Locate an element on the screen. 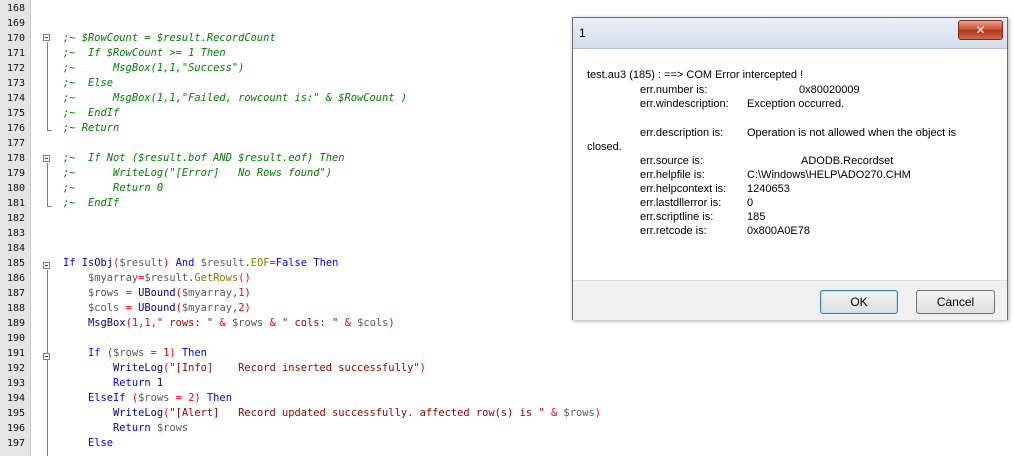  error-label: err.helpcontext is: is located at coordinates (683, 189).